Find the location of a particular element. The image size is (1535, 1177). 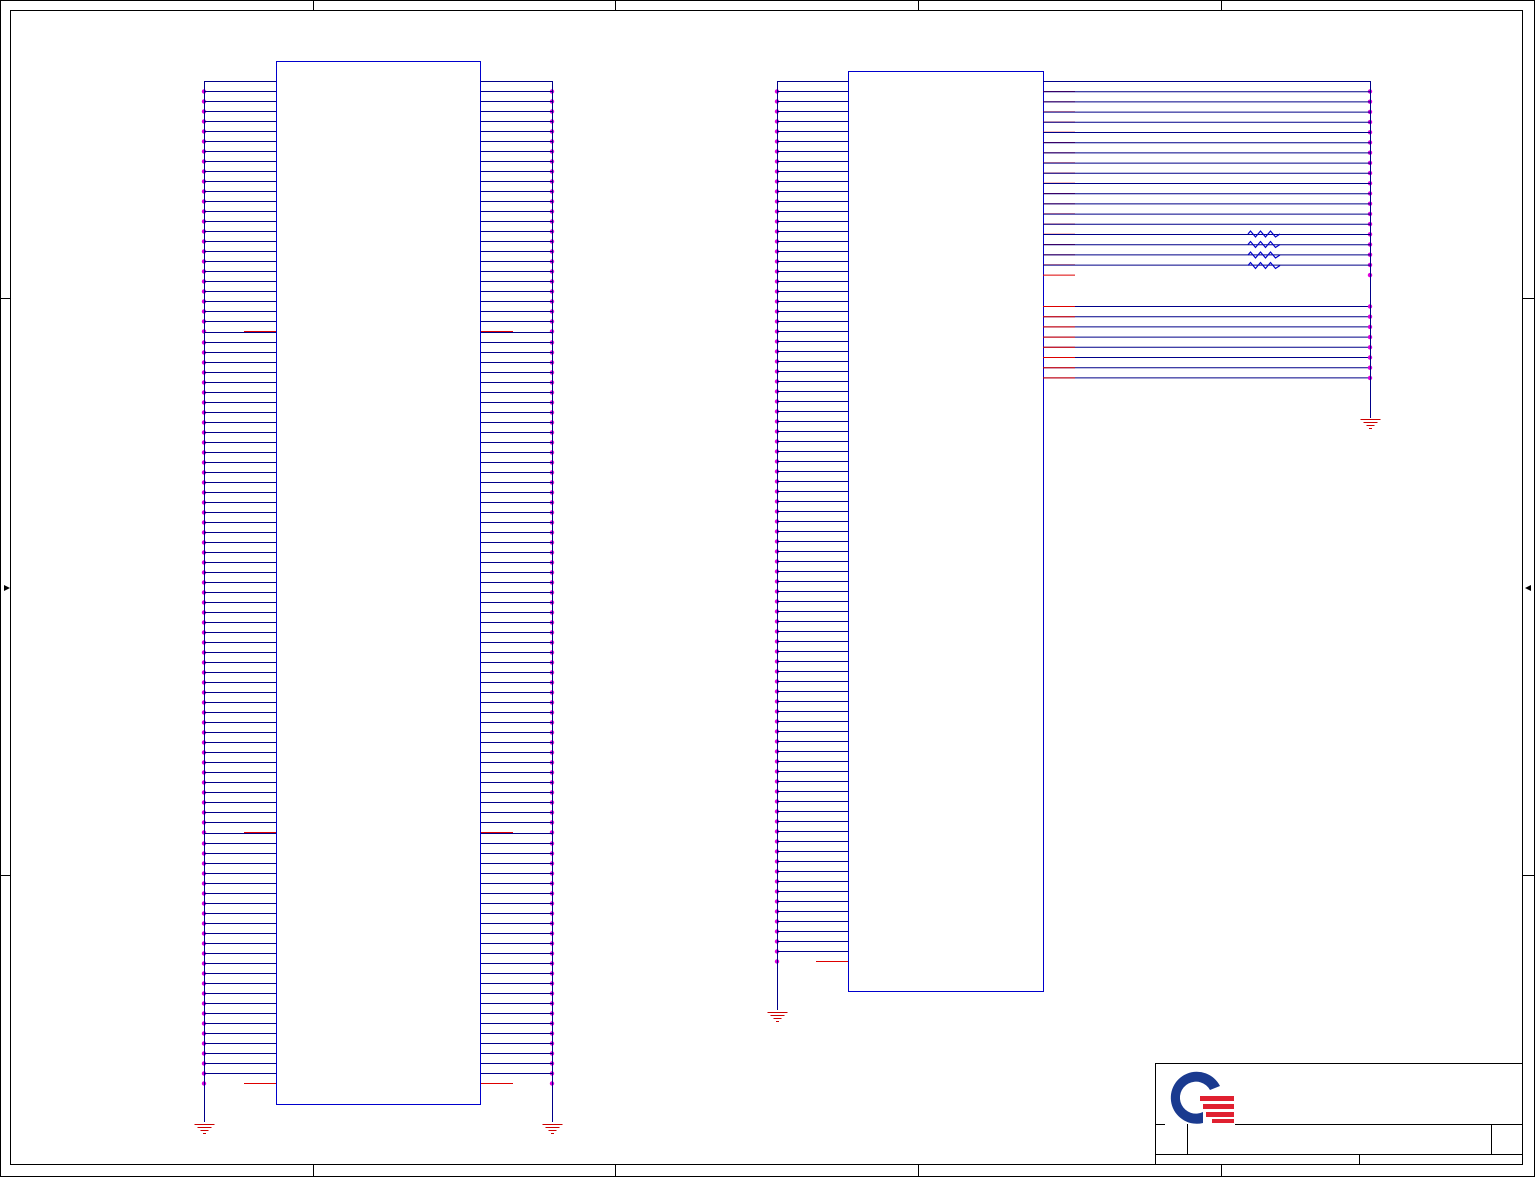

title-block is located at coordinates (1339, 1114).